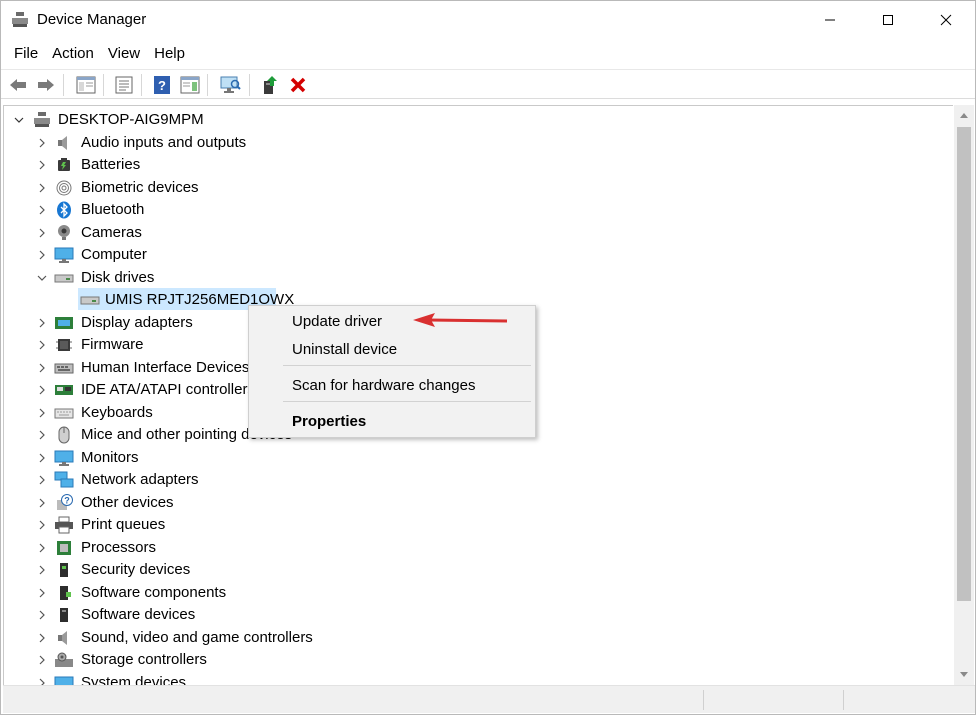  I want to click on tree-category: Network adapters, so click(204, 480).